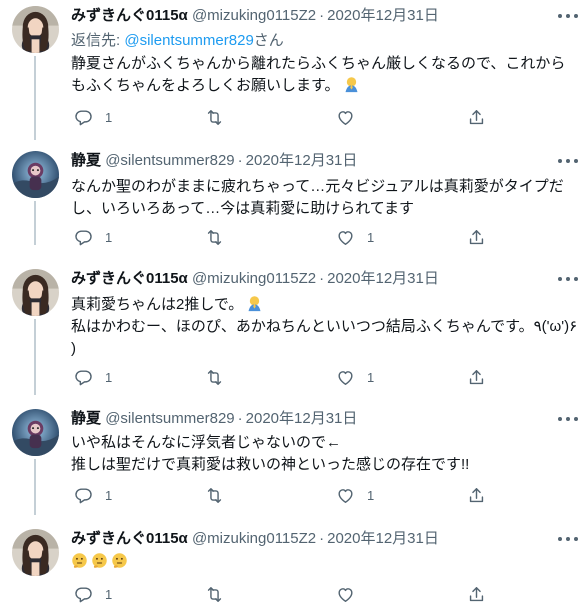  I want to click on avatar-image, so click(35, 29).